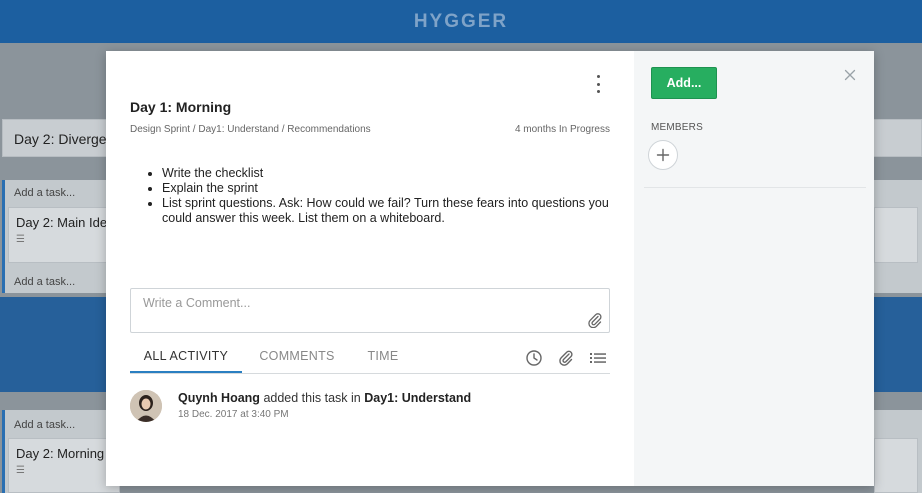 The width and height of the screenshot is (922, 493). I want to click on add-member-button, so click(663, 155).